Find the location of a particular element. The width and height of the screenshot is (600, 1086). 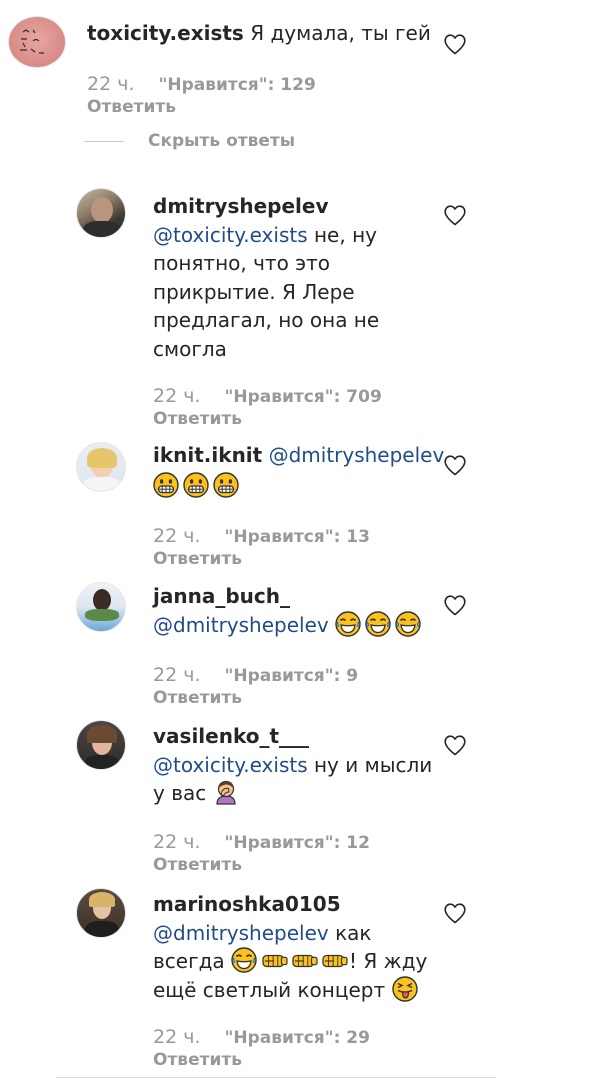

username: vasilenko_t___ is located at coordinates (298, 736).